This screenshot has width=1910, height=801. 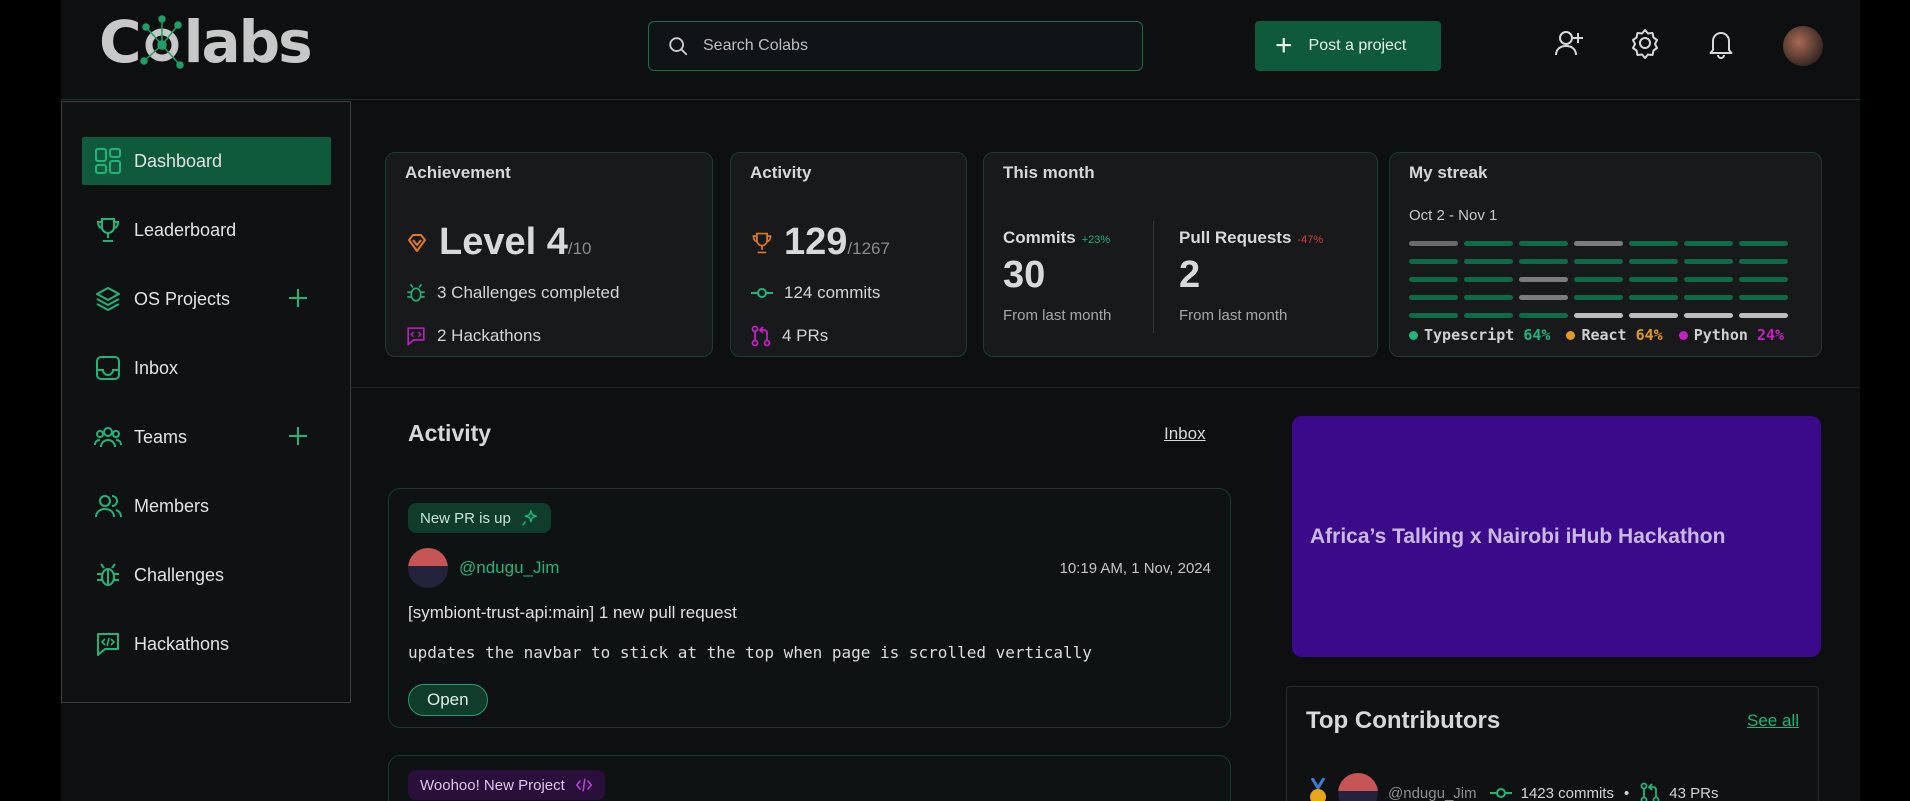 I want to click on sidebar-item-label: Members, so click(x=172, y=505).